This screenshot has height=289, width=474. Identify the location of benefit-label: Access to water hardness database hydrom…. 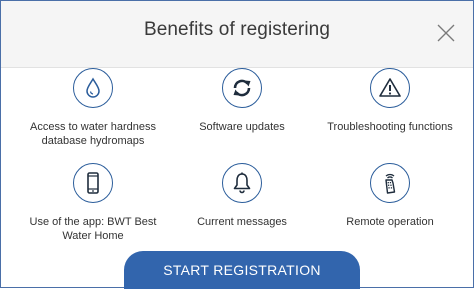
(93, 134).